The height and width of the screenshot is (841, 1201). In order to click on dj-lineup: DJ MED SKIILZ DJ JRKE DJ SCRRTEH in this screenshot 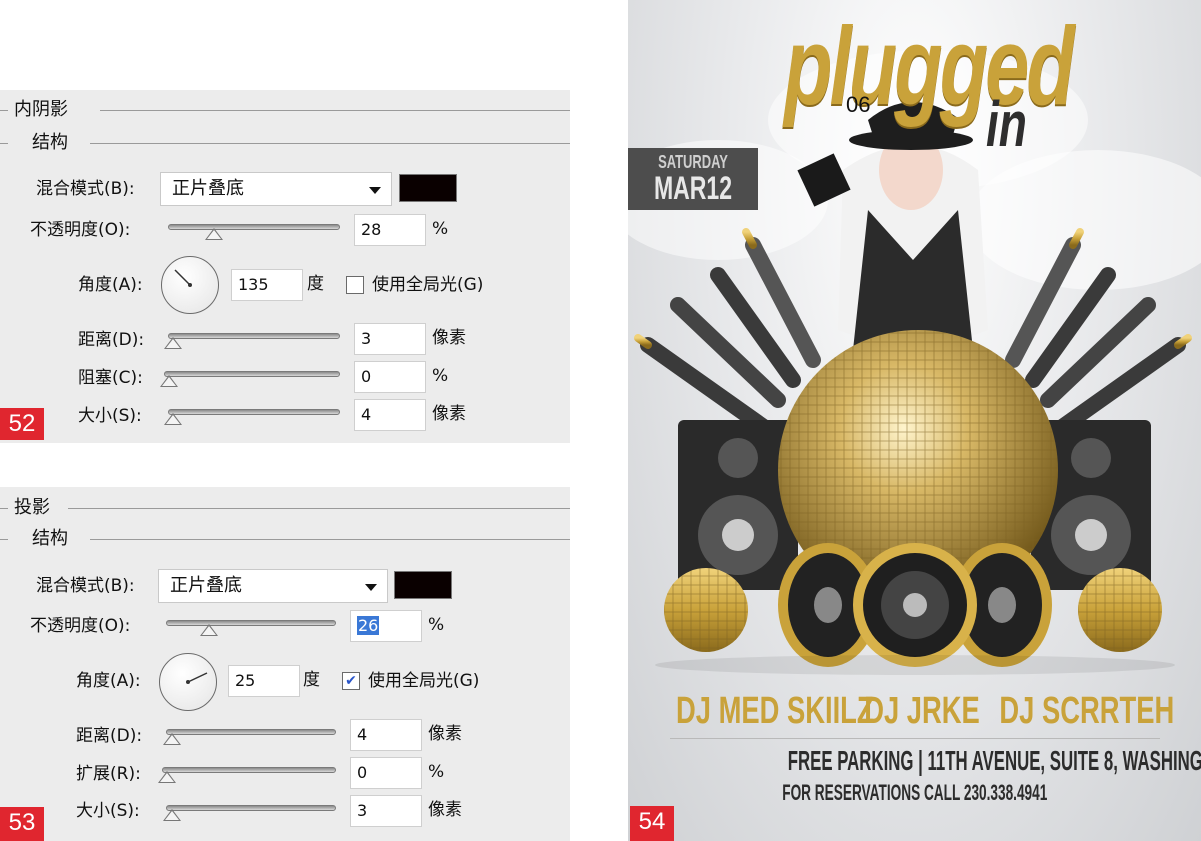, I will do `click(914, 711)`.